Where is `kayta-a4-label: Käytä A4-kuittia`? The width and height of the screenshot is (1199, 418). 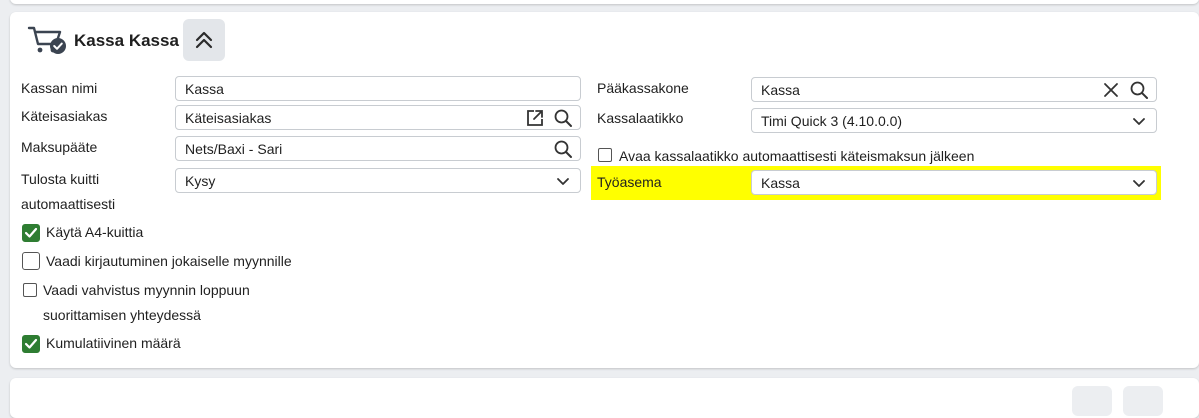 kayta-a4-label: Käytä A4-kuittia is located at coordinates (95, 232).